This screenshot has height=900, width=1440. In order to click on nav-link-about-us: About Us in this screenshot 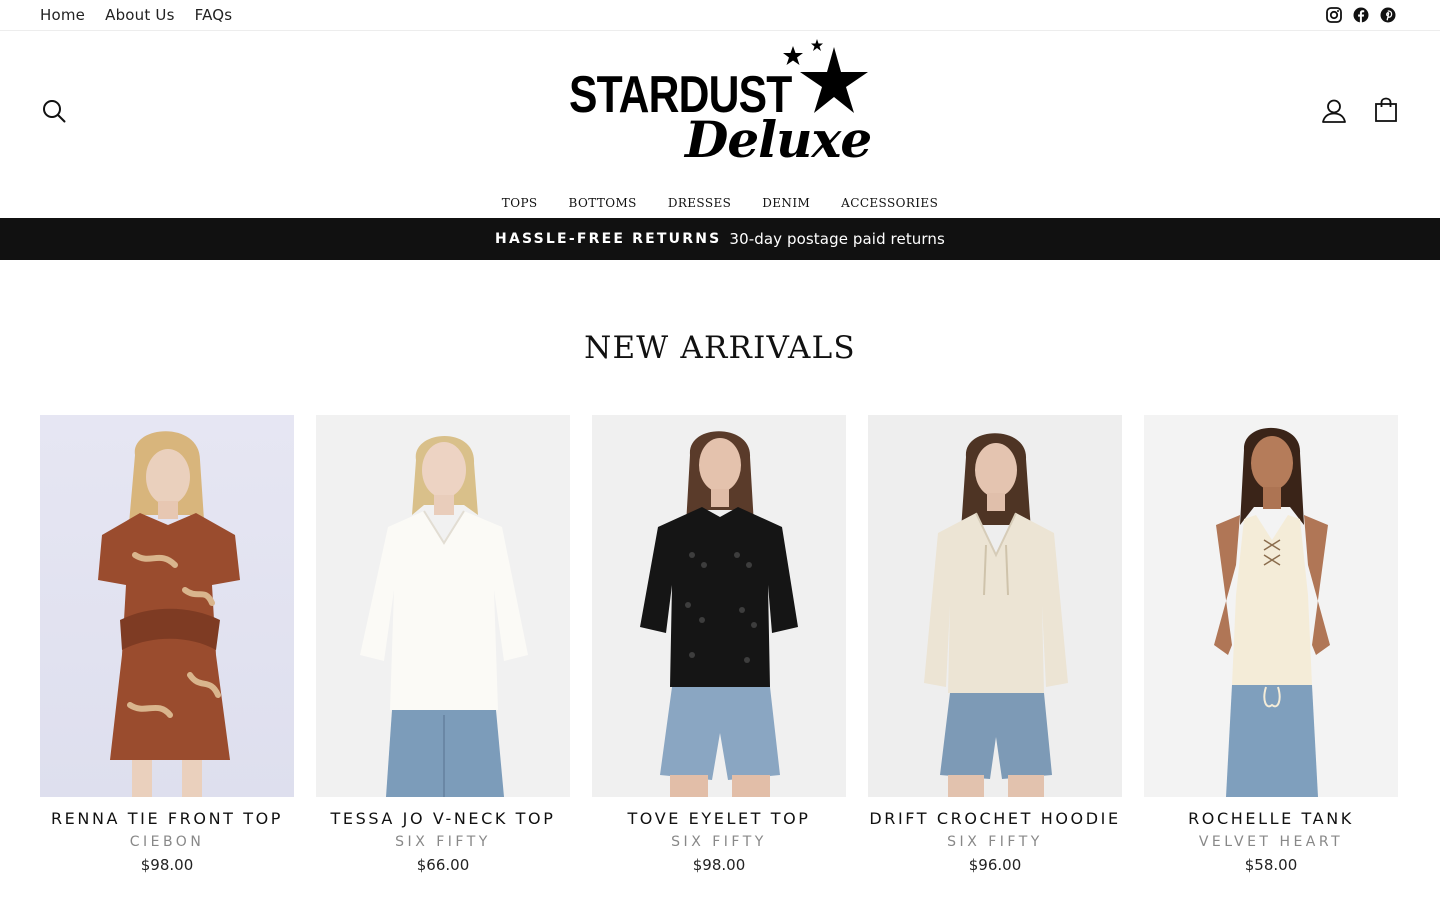, I will do `click(140, 15)`.